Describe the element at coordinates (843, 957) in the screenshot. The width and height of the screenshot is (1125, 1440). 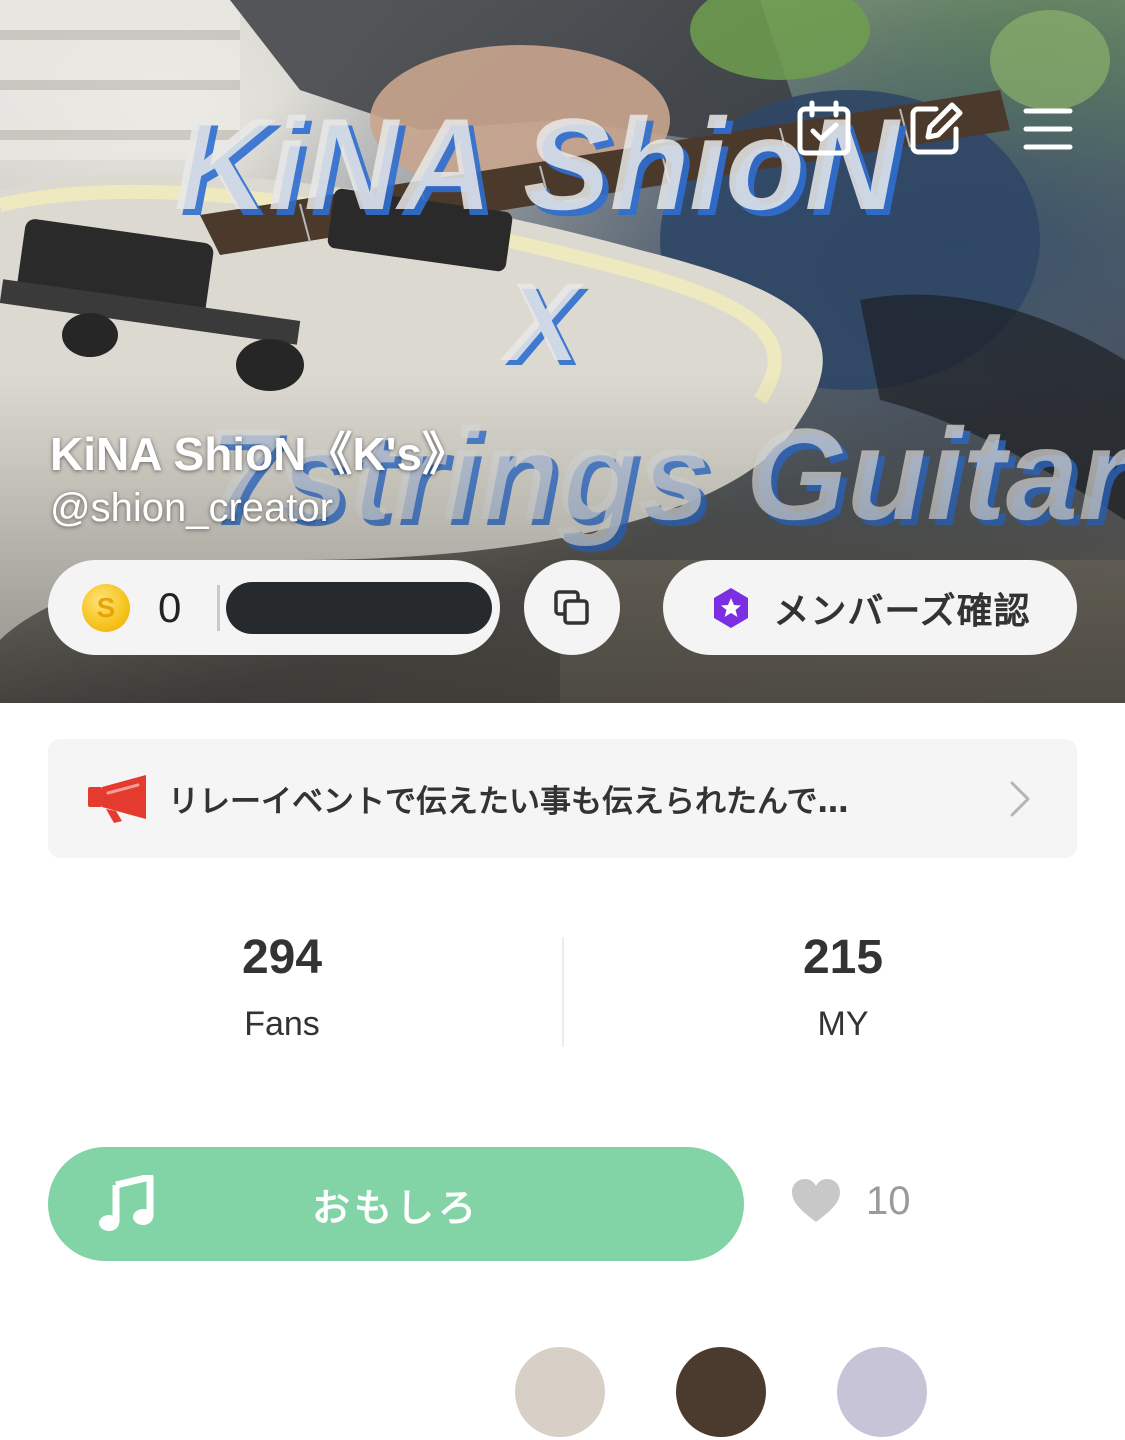
I see `my-count: 215` at that location.